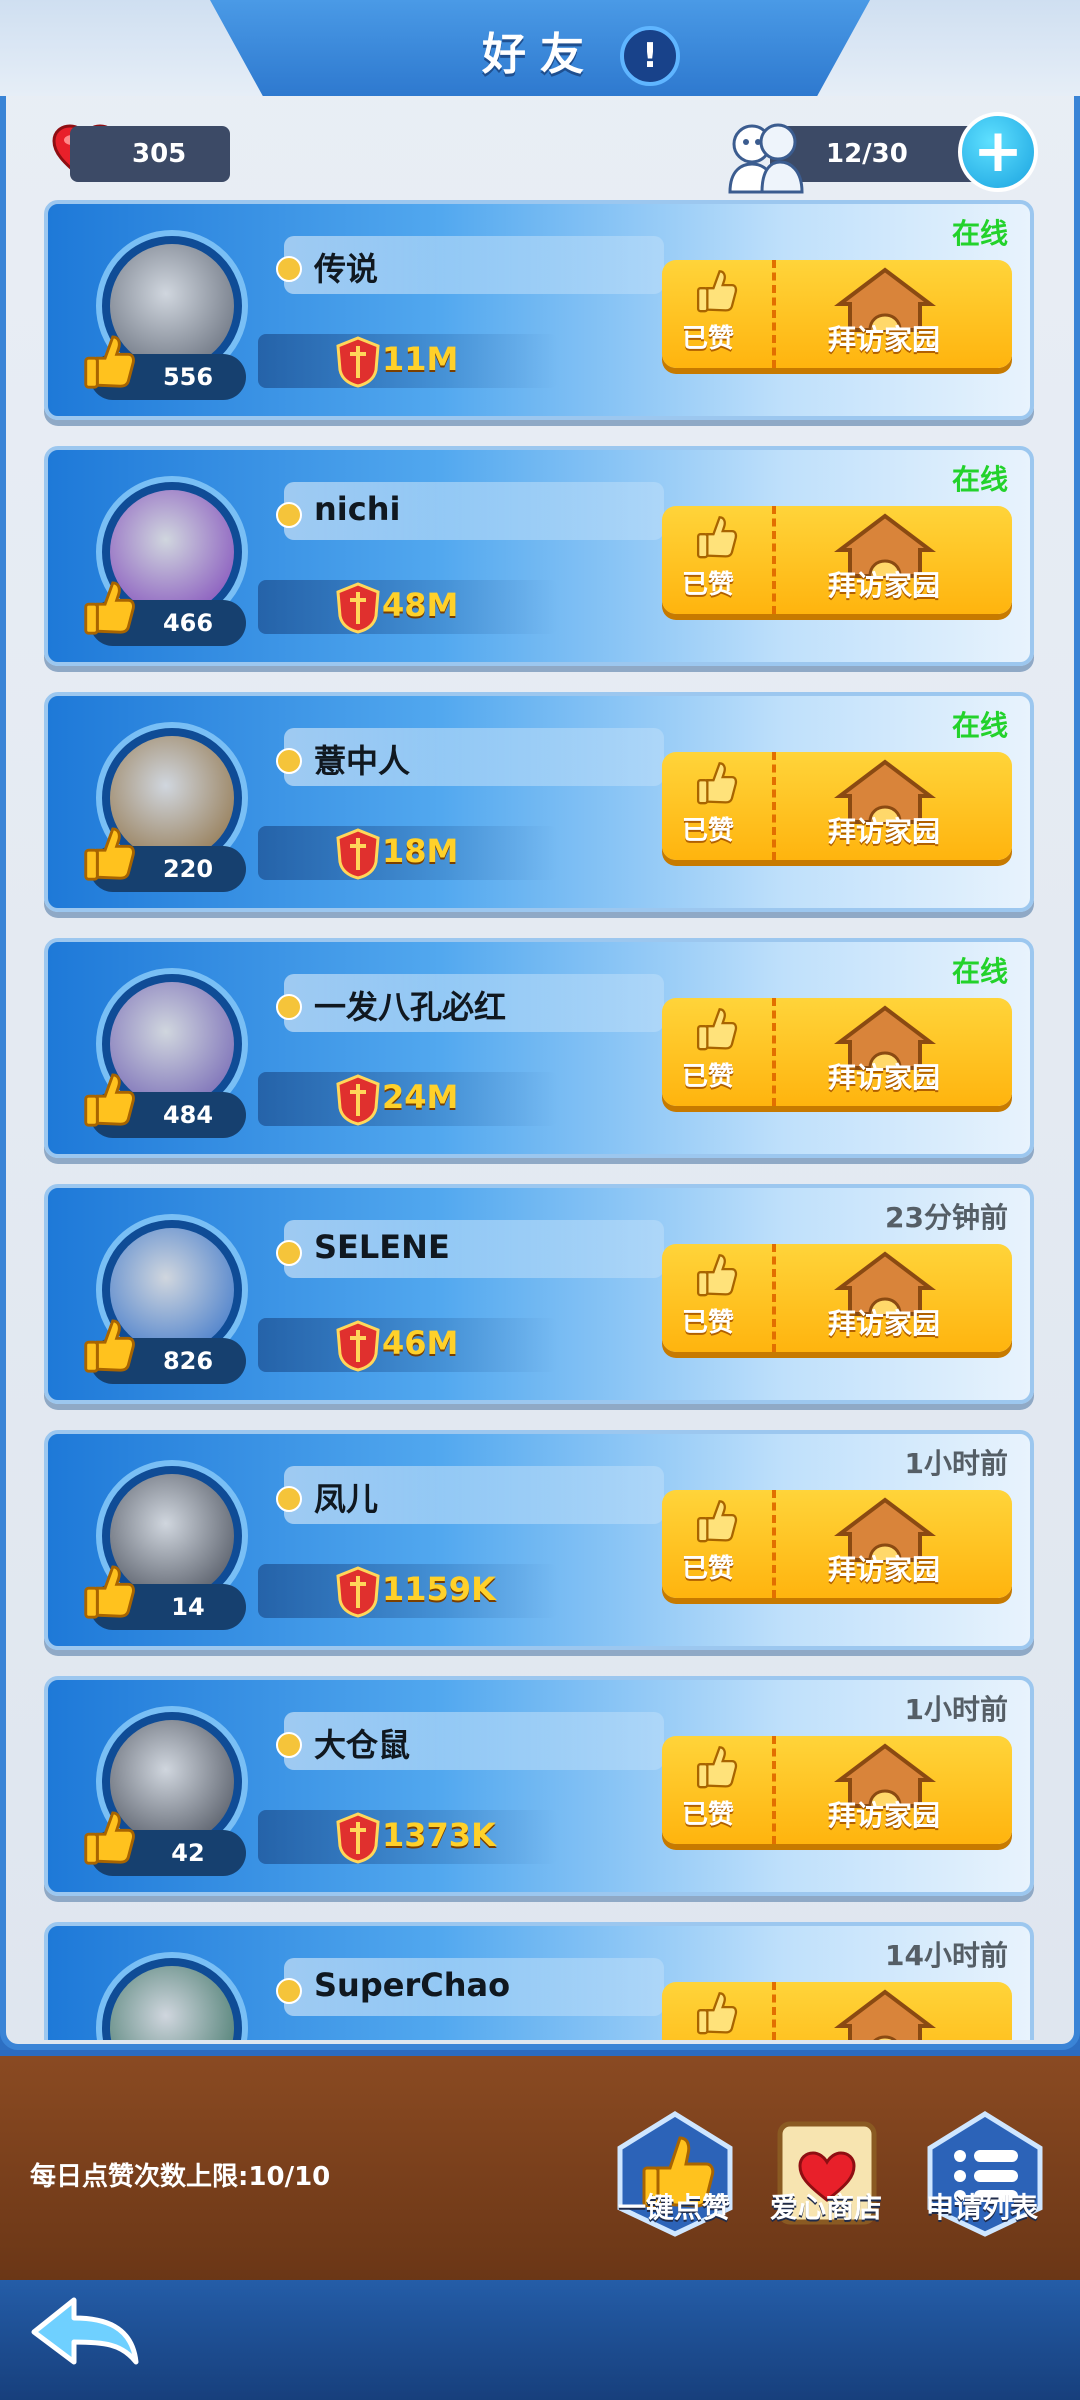 This screenshot has width=1080, height=2400. What do you see at coordinates (346, 1499) in the screenshot?
I see `friend-name: 凤儿` at bounding box center [346, 1499].